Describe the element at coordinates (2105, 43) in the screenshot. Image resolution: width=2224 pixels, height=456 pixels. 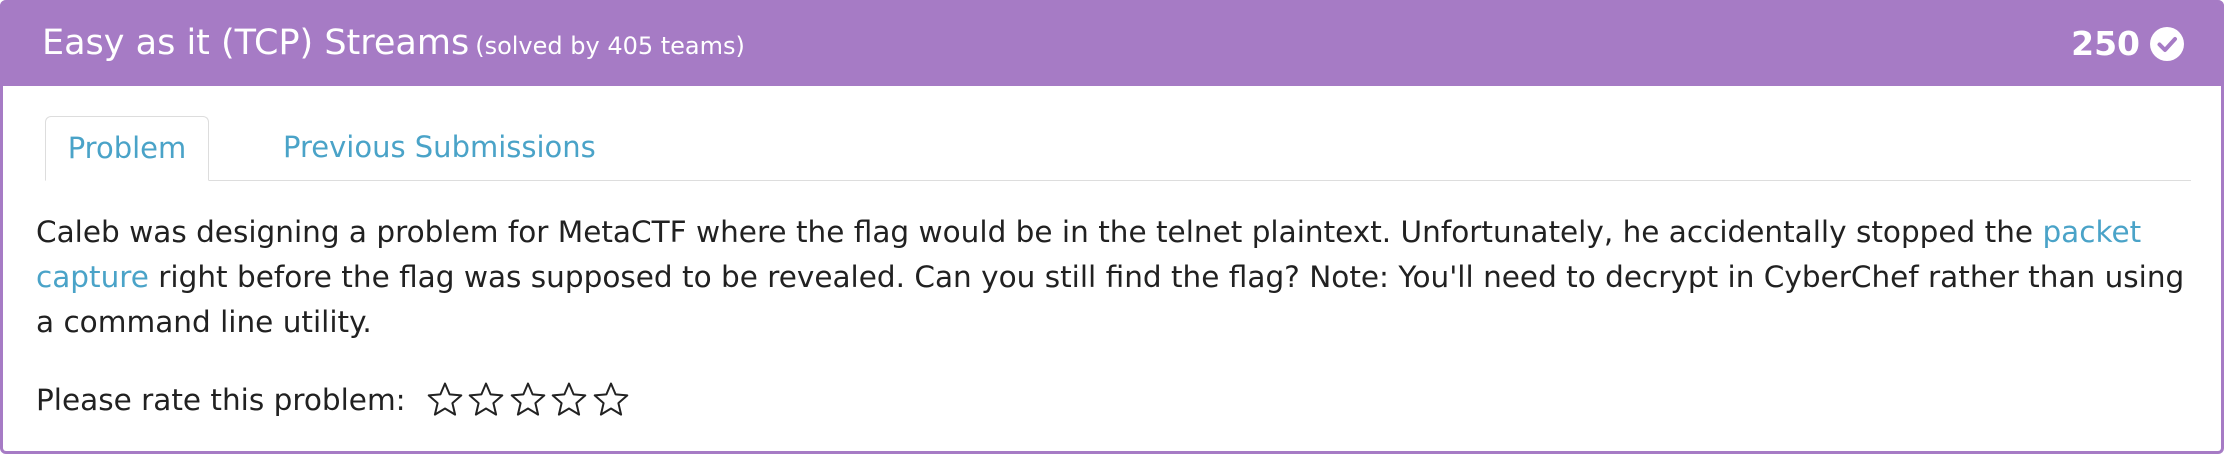
I see `points-value: 250` at that location.